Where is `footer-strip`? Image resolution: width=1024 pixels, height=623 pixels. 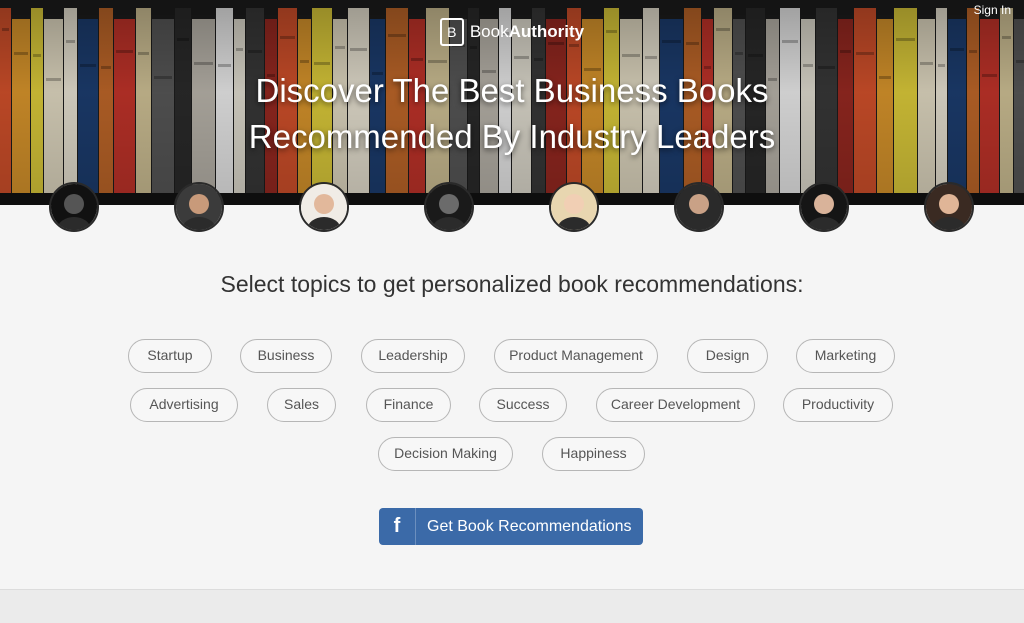
footer-strip is located at coordinates (512, 606).